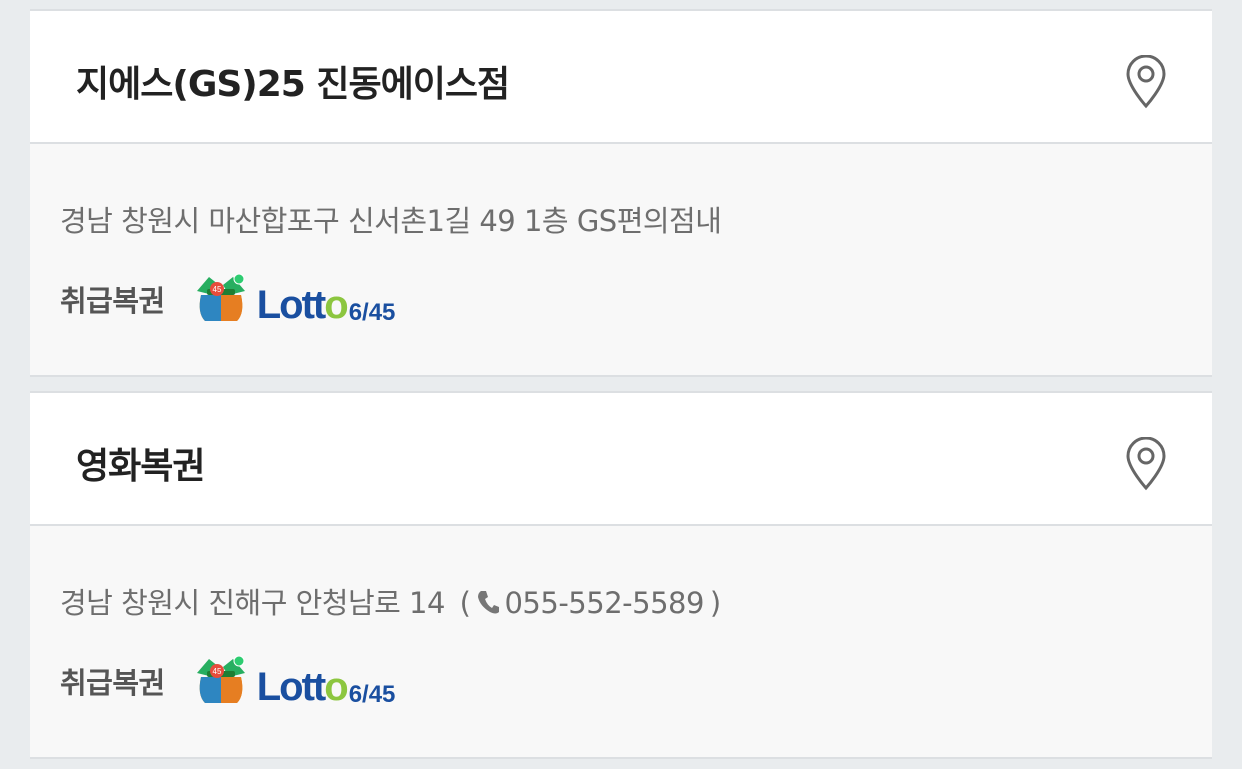 Image resolution: width=1242 pixels, height=769 pixels. What do you see at coordinates (252, 603) in the screenshot?
I see `address-text: 경남 창원시 진해구 안청남로 14` at bounding box center [252, 603].